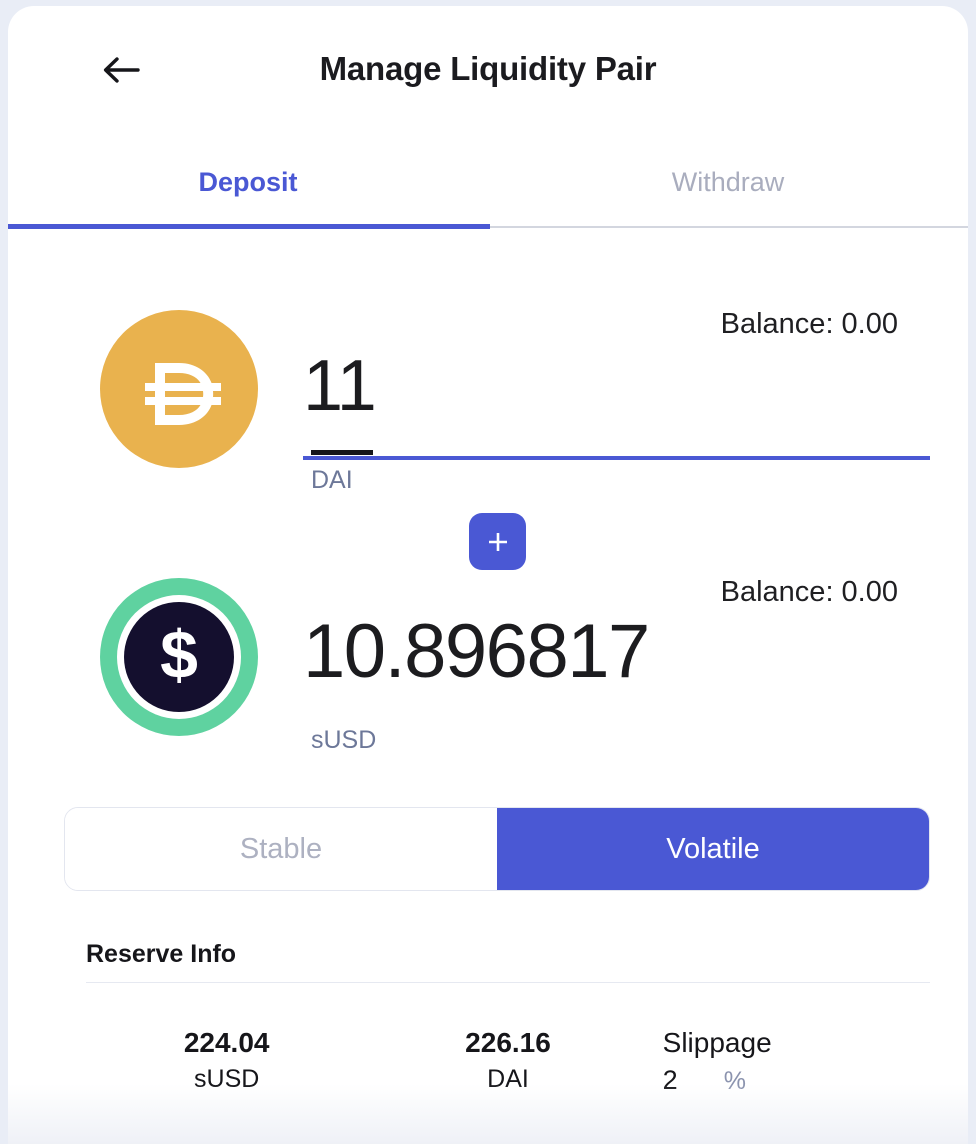 This screenshot has height=1144, width=976. I want to click on slippage-control: Slippage 2 %, so click(789, 1062).